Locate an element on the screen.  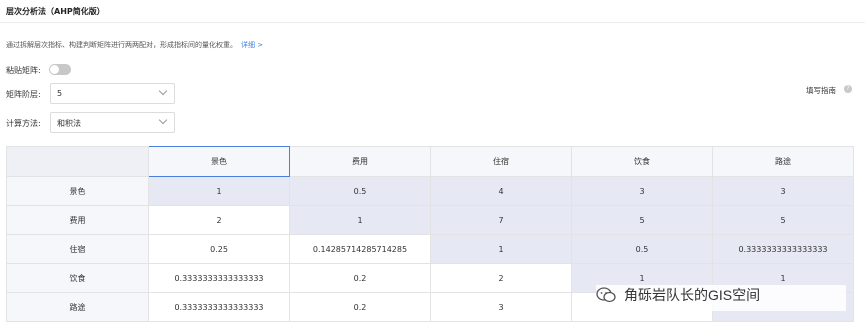
table-row: 景色 1 0.5 4 3 3 is located at coordinates (430, 191).